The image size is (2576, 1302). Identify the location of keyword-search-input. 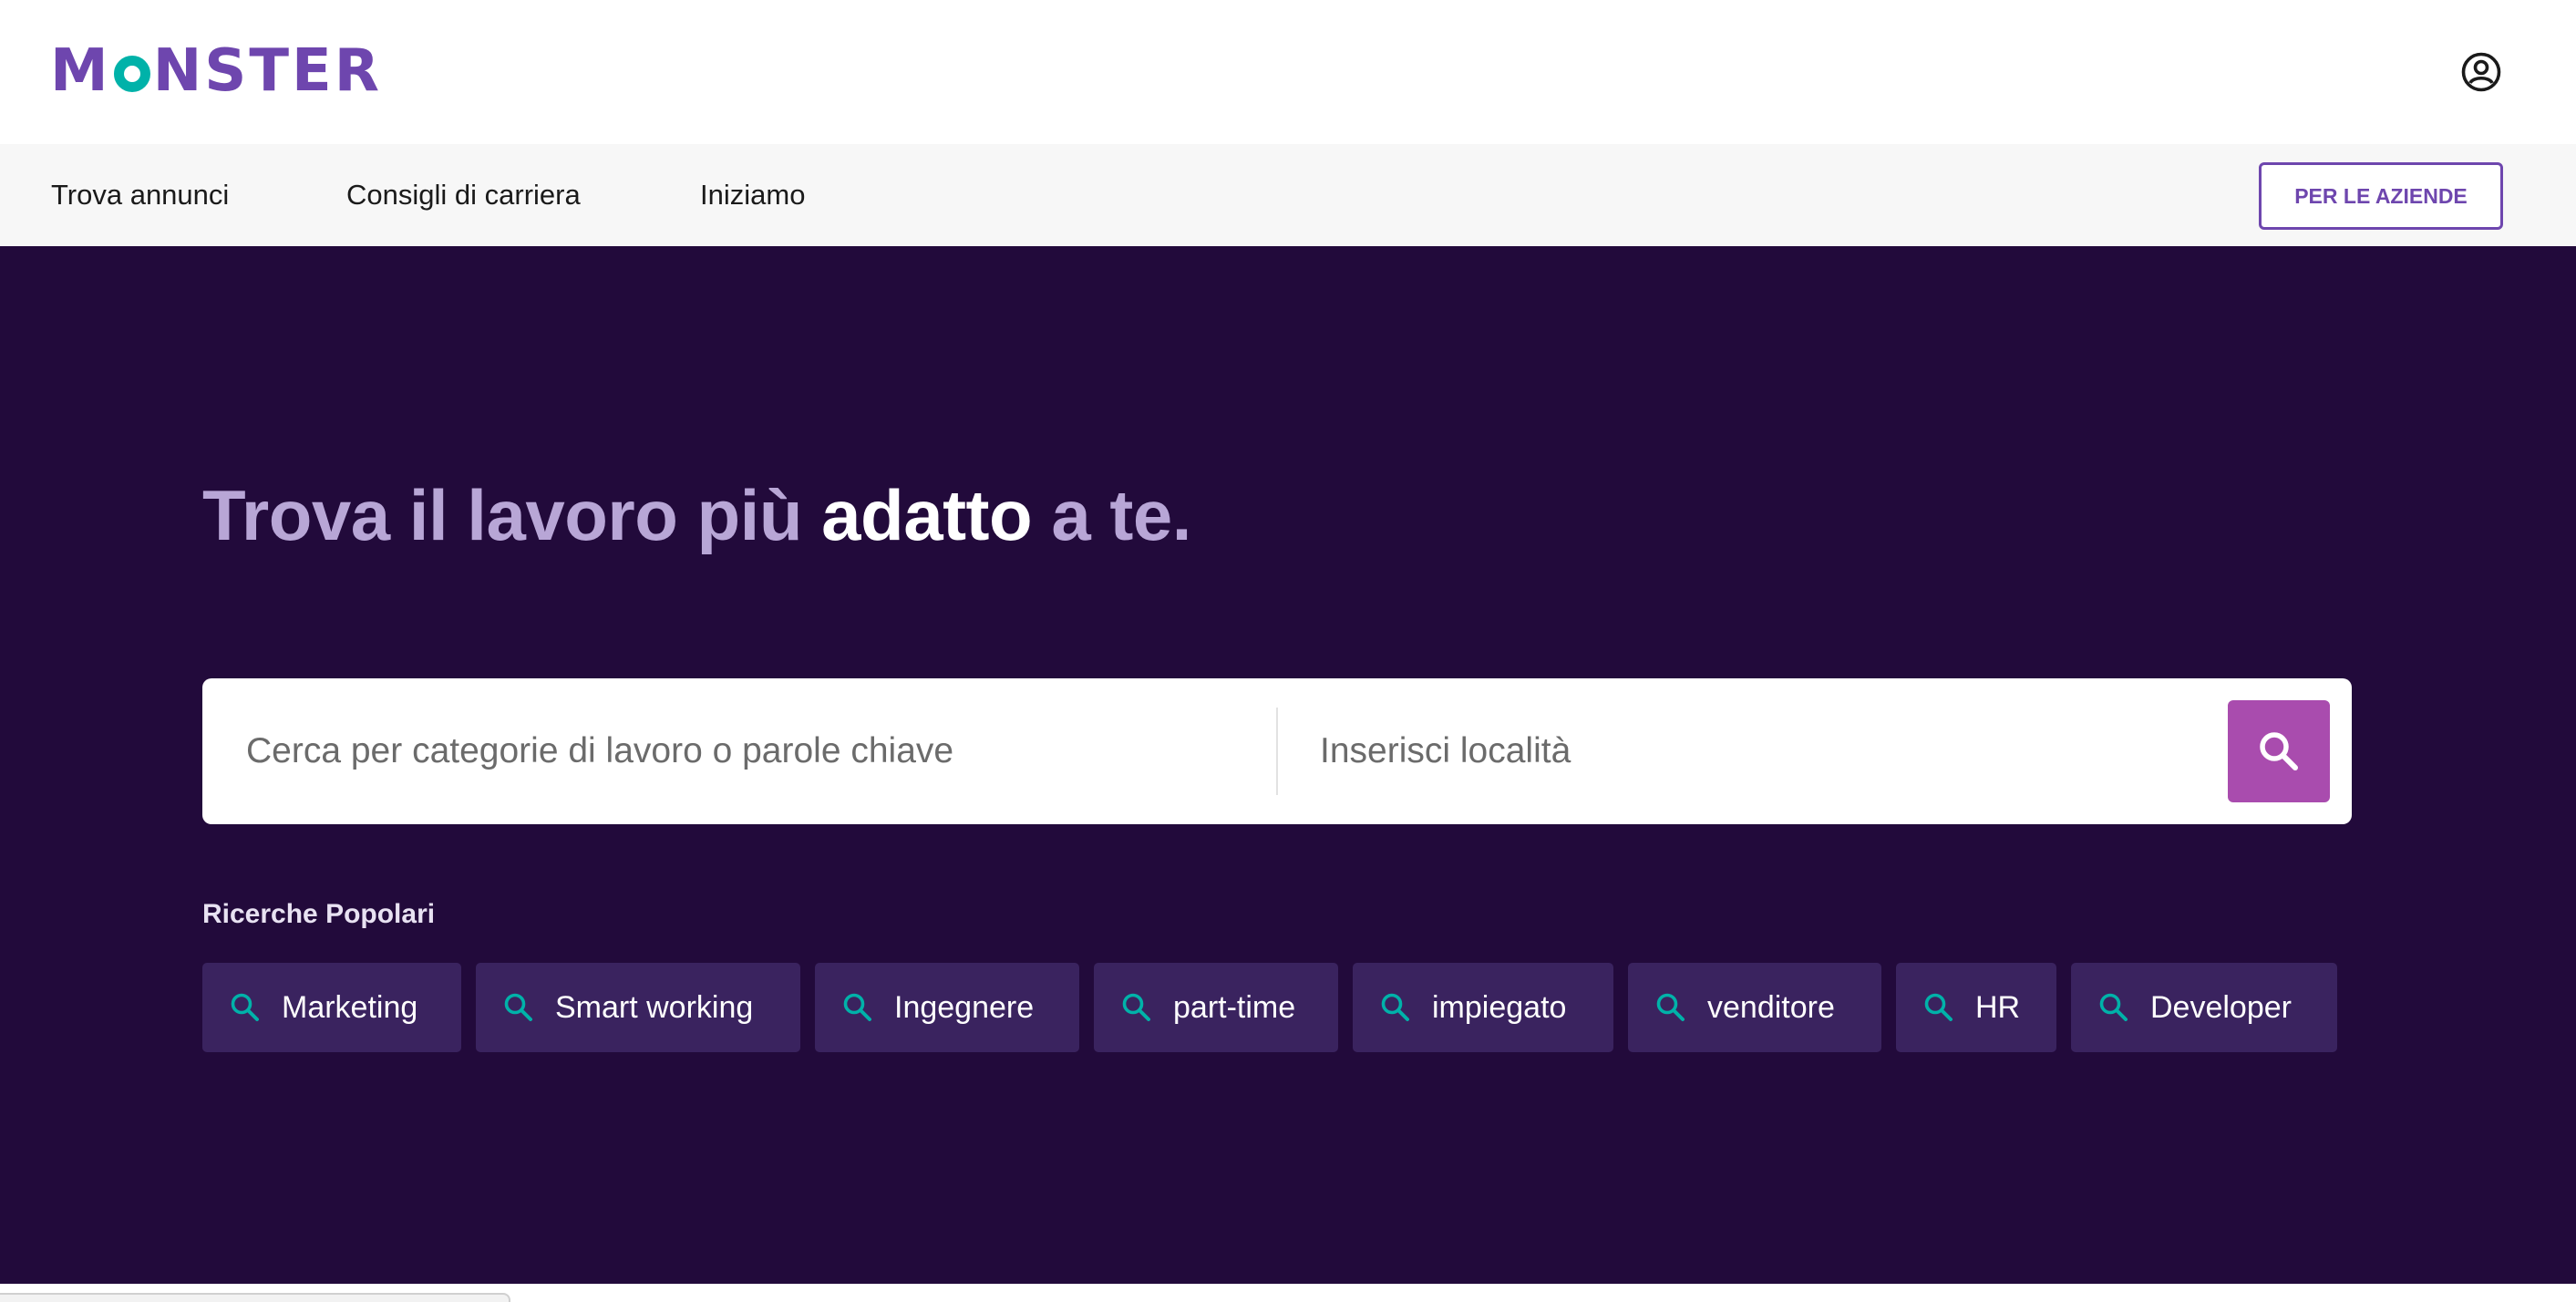
(739, 751).